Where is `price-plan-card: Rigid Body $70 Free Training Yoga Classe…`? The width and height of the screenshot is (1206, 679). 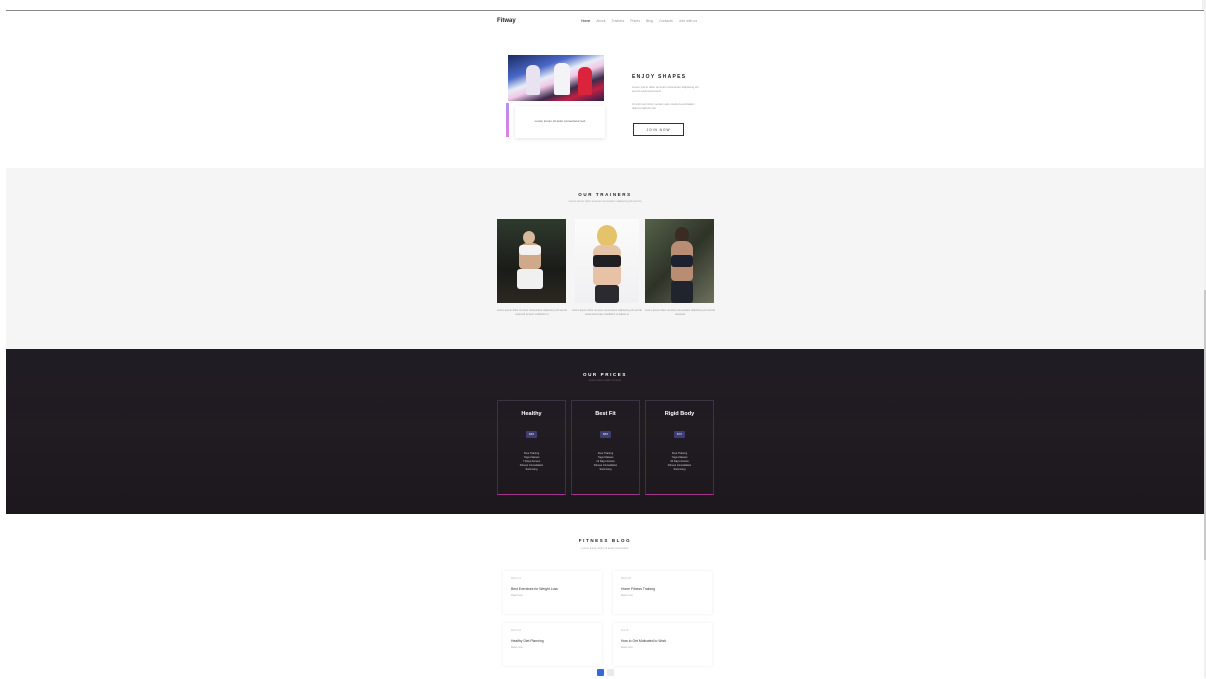 price-plan-card: Rigid Body $70 Free Training Yoga Classe… is located at coordinates (679, 447).